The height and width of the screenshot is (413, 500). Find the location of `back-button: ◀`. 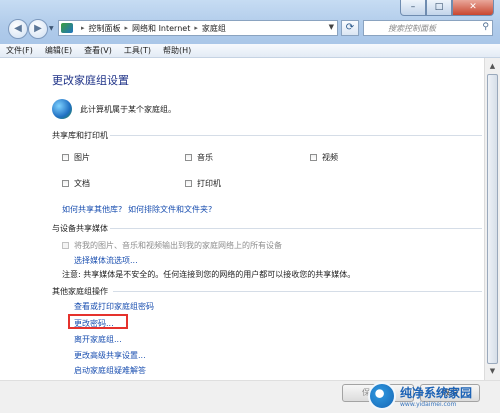

back-button: ◀ is located at coordinates (18, 29).